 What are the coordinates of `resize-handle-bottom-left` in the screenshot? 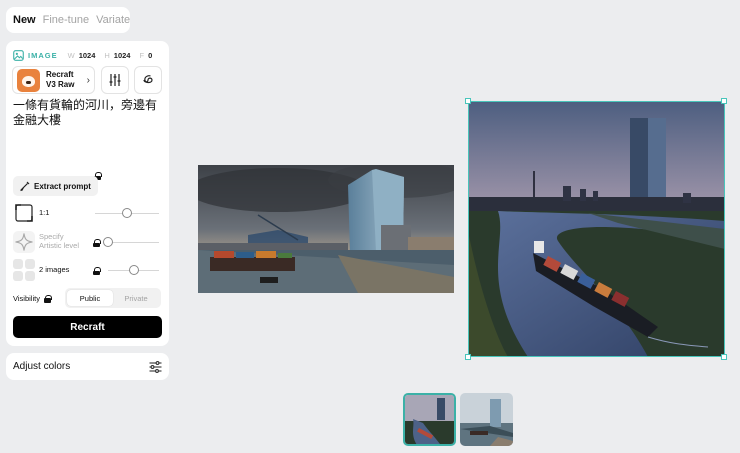 It's located at (468, 357).